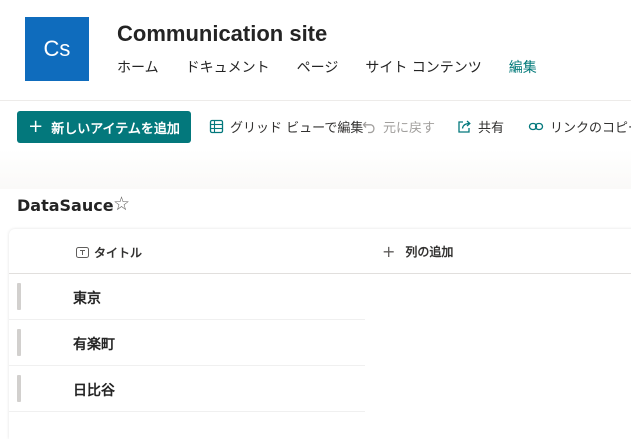  What do you see at coordinates (368, 127) in the screenshot?
I see `undo-icon` at bounding box center [368, 127].